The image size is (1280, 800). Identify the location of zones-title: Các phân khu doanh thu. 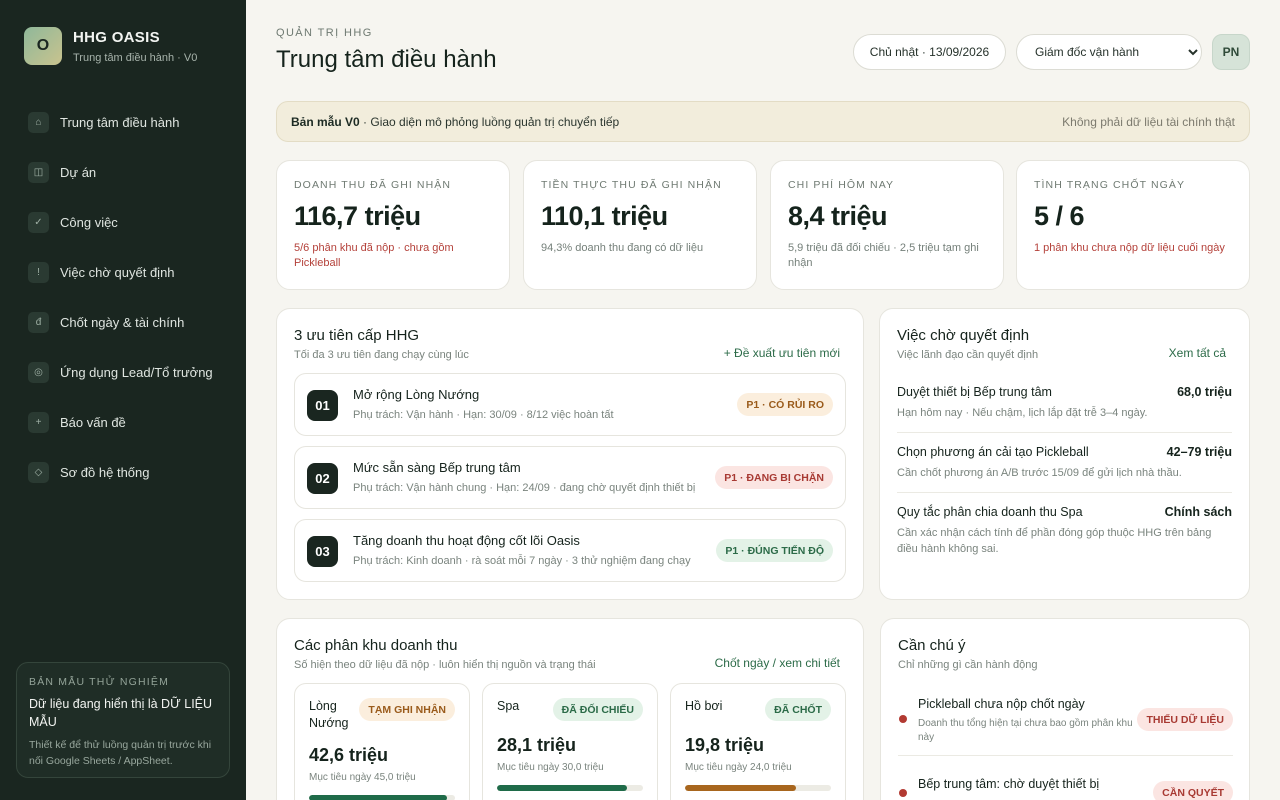
(376, 645).